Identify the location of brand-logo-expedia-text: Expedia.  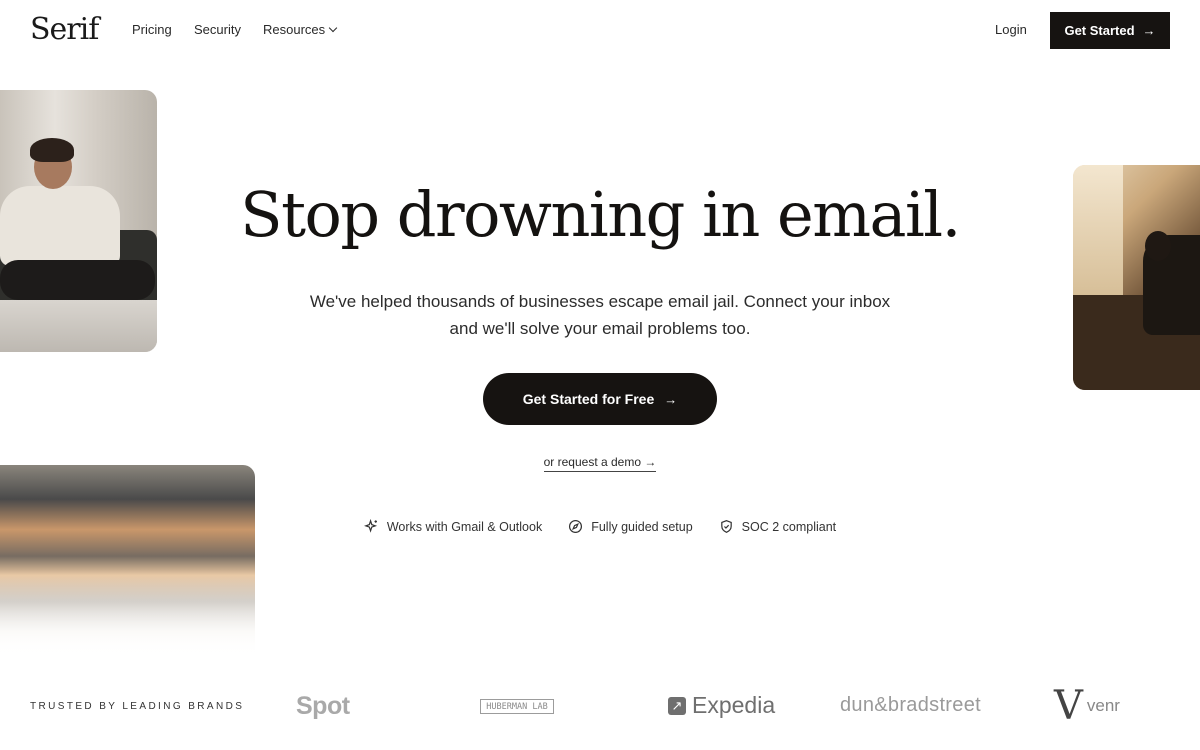
(734, 705).